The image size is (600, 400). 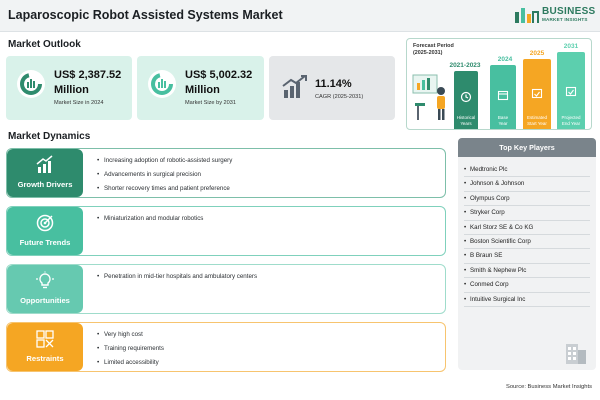 What do you see at coordinates (45, 280) in the screenshot?
I see `lightbulb-icon` at bounding box center [45, 280].